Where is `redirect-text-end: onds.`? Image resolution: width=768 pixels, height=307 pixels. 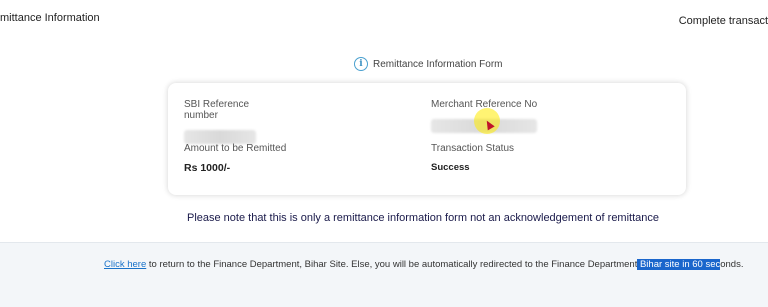 redirect-text-end: onds. is located at coordinates (732, 264).